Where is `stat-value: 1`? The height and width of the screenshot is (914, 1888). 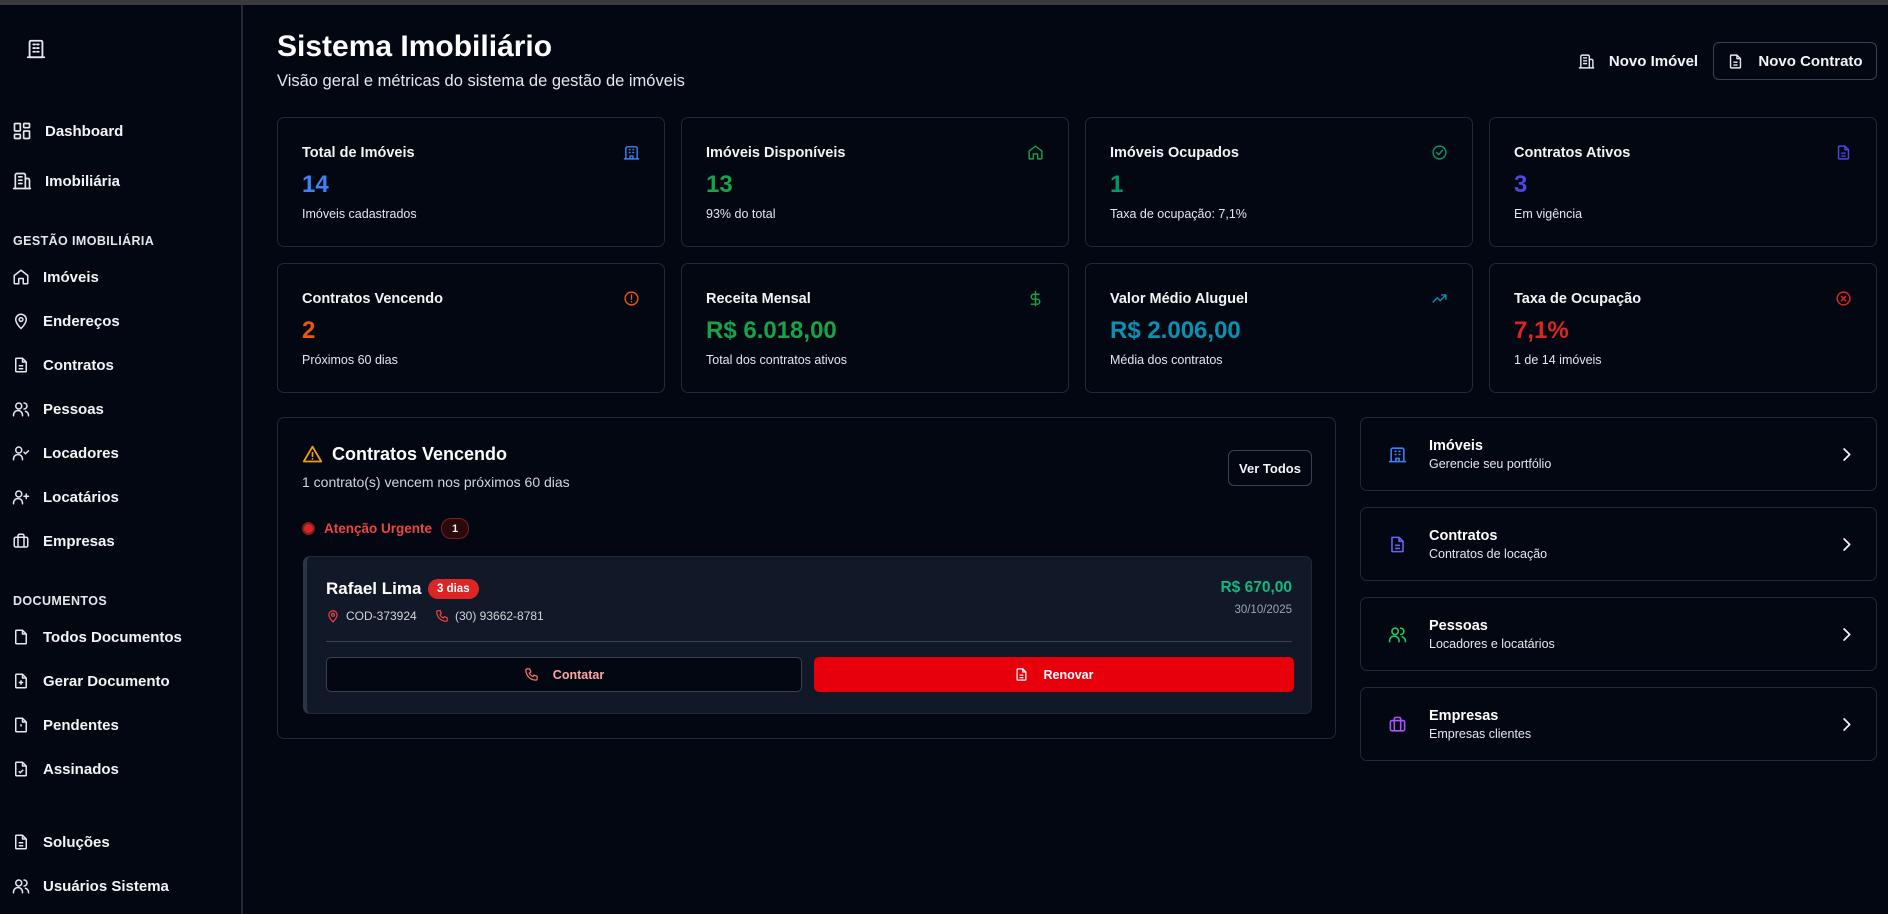
stat-value: 1 is located at coordinates (1117, 184).